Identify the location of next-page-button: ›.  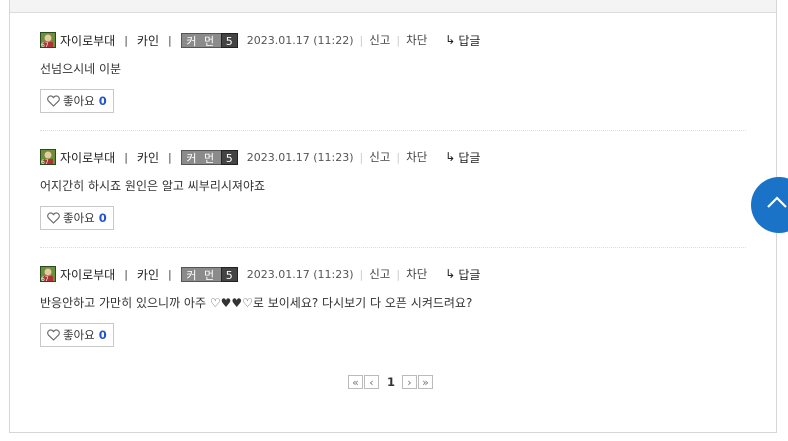
(409, 382).